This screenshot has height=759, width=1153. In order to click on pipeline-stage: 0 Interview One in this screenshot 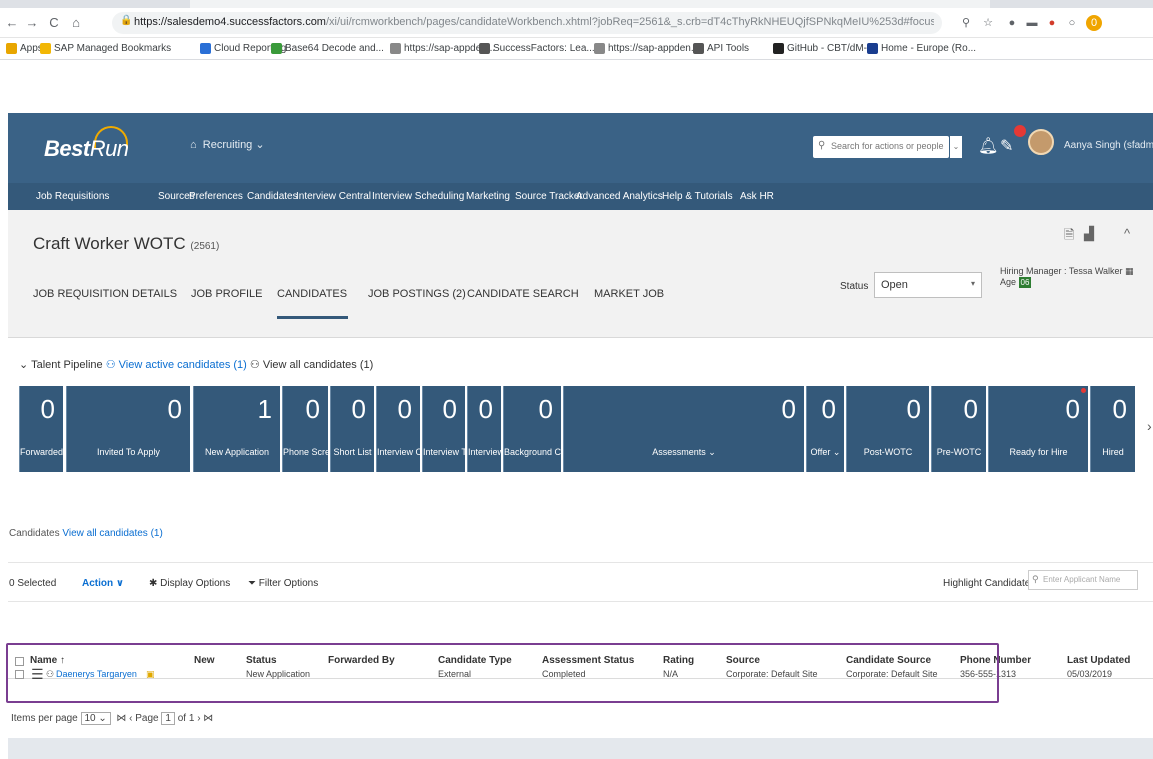, I will do `click(404, 429)`.